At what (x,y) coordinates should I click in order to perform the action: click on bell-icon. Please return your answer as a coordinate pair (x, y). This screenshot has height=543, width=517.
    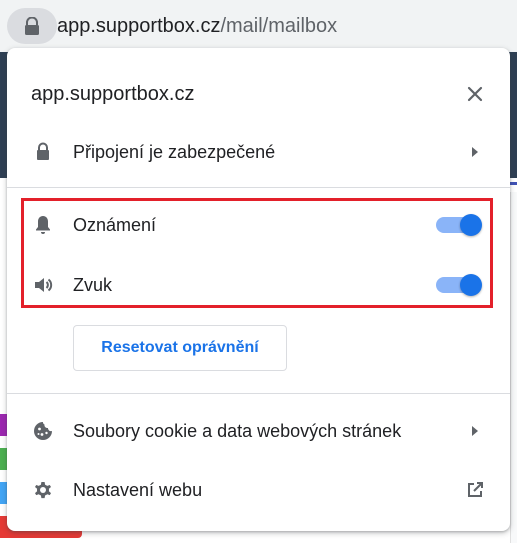
    Looking at the image, I should click on (43, 225).